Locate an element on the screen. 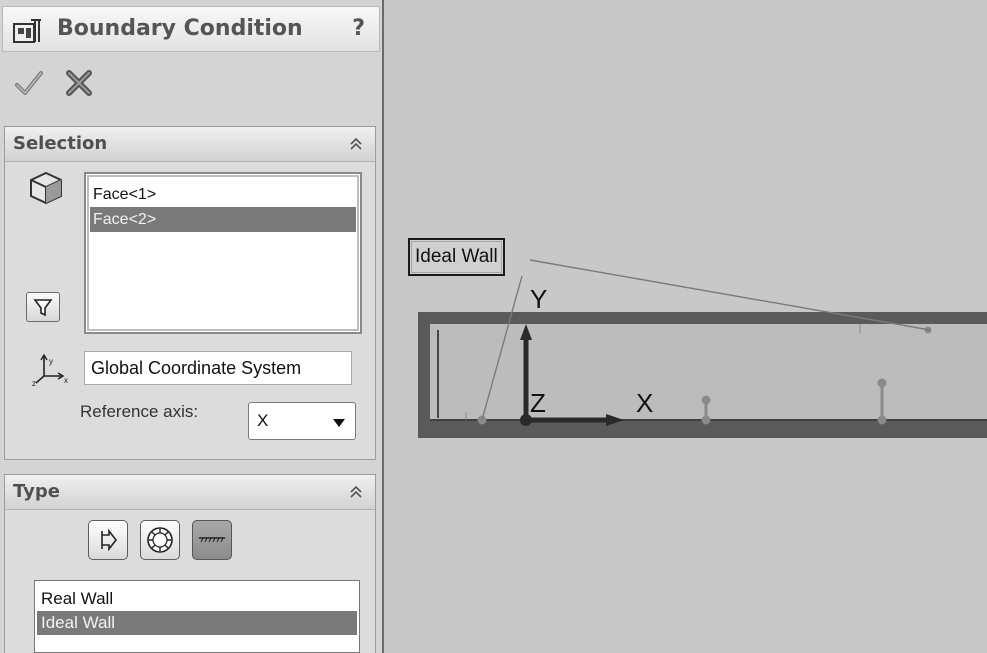  reference-axis-value: X is located at coordinates (263, 420).